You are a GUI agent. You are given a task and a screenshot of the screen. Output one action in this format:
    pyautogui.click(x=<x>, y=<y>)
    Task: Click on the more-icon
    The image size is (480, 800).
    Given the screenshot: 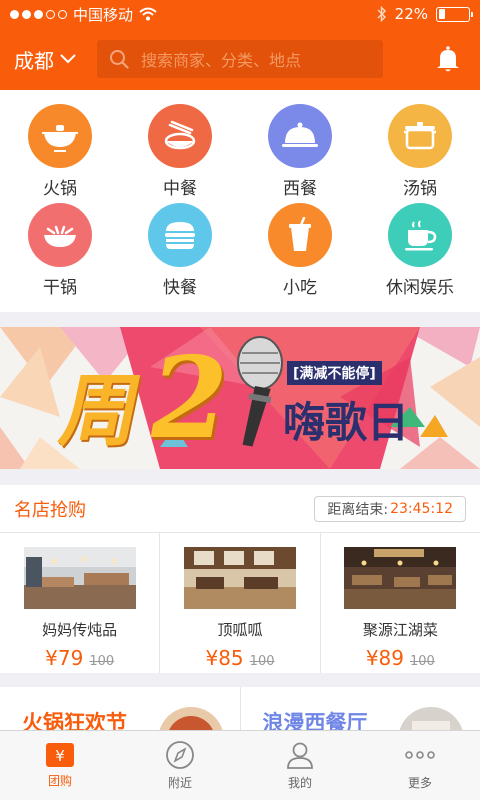 What is the action you would take?
    pyautogui.click(x=420, y=755)
    